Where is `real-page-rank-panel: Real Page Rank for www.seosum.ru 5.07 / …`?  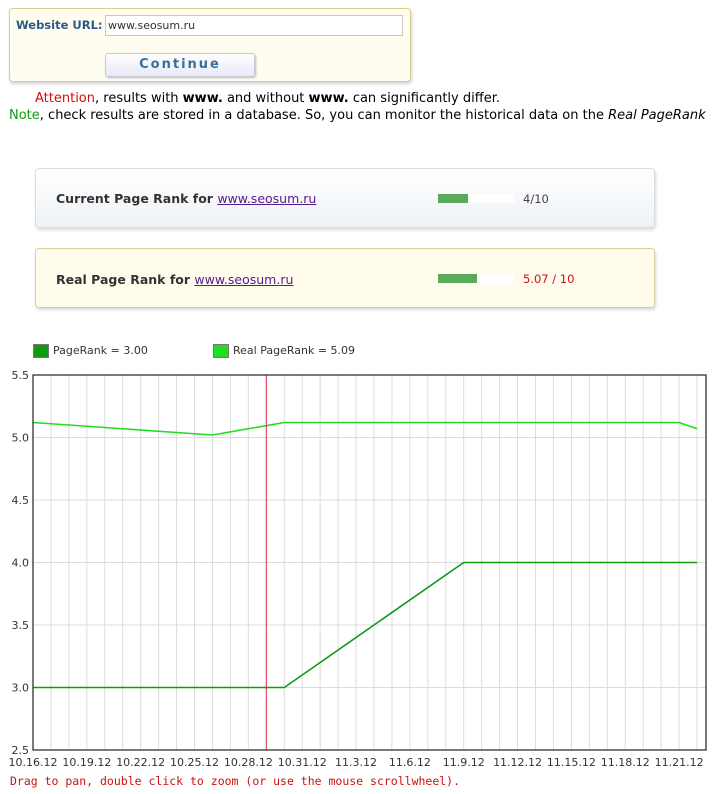 real-page-rank-panel: Real Page Rank for www.seosum.ru 5.07 / … is located at coordinates (345, 278).